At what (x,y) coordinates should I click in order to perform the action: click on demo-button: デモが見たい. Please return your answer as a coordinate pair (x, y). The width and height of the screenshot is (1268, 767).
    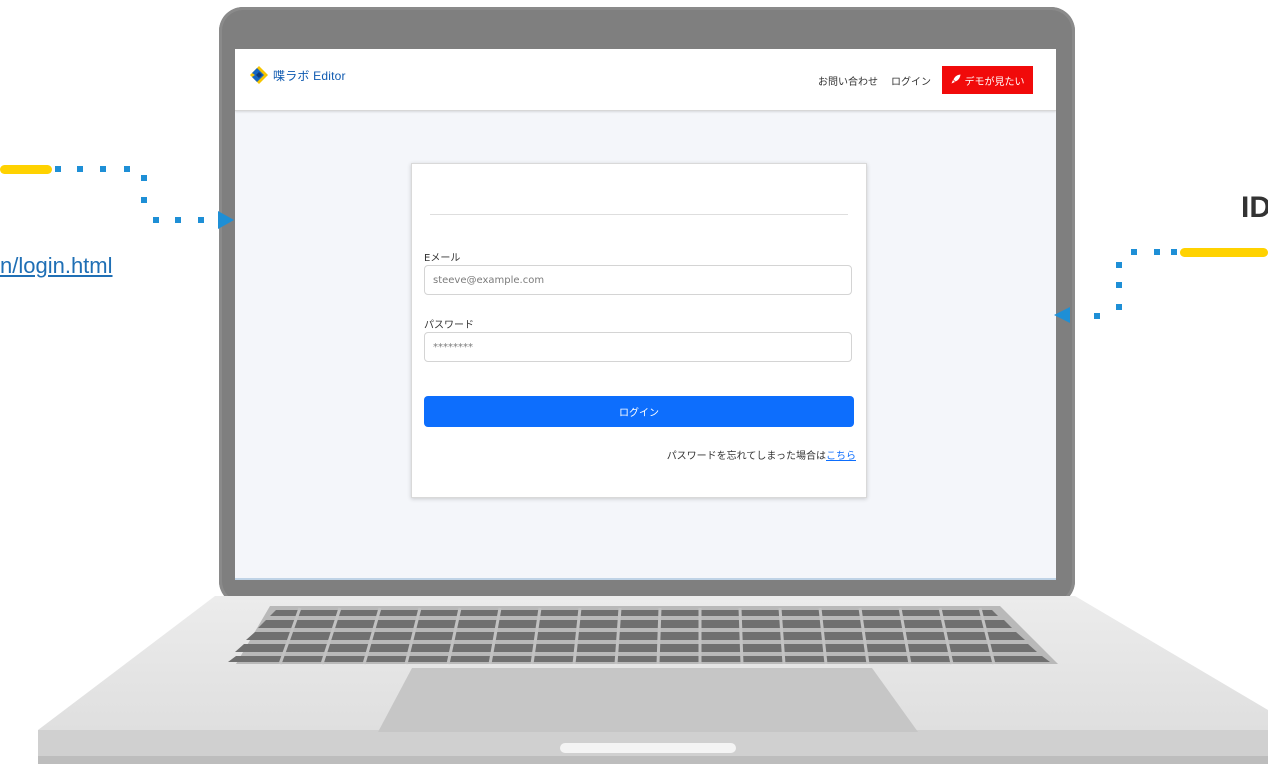
    Looking at the image, I should click on (987, 80).